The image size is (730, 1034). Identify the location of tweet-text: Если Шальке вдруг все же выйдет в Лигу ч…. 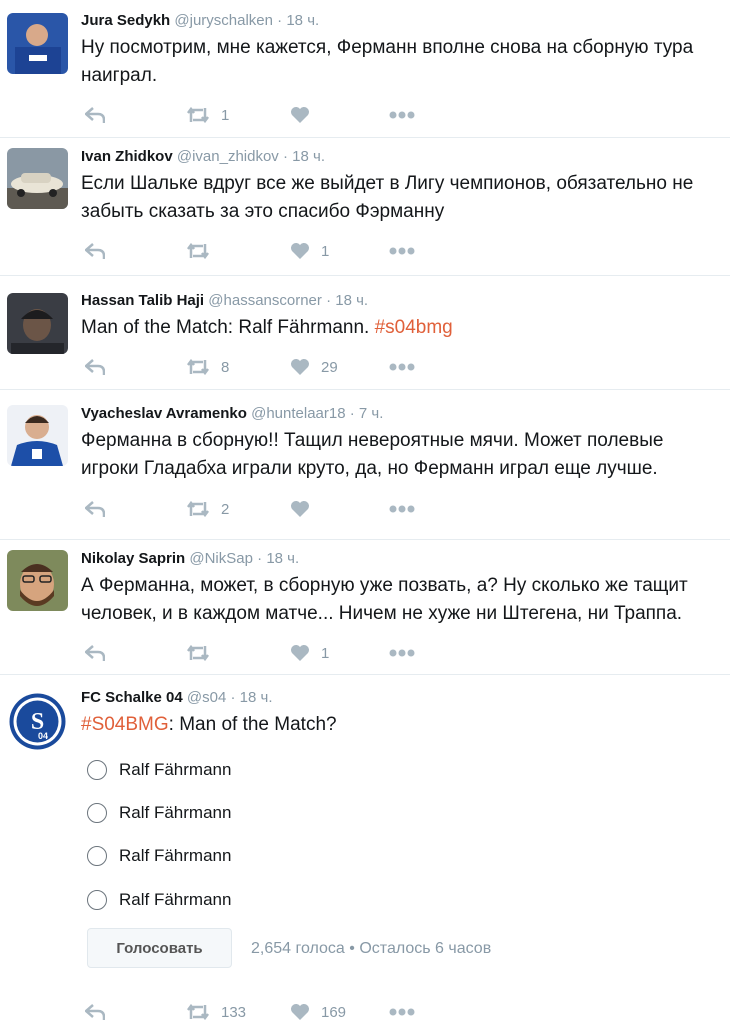
(399, 198).